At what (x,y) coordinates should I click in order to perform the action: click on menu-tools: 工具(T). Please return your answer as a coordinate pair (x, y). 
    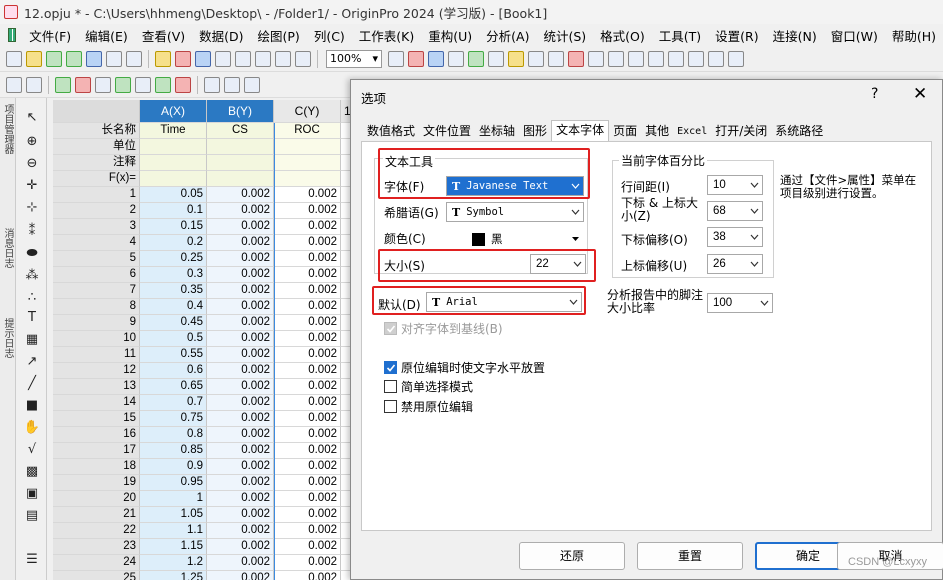
    Looking at the image, I should click on (680, 35).